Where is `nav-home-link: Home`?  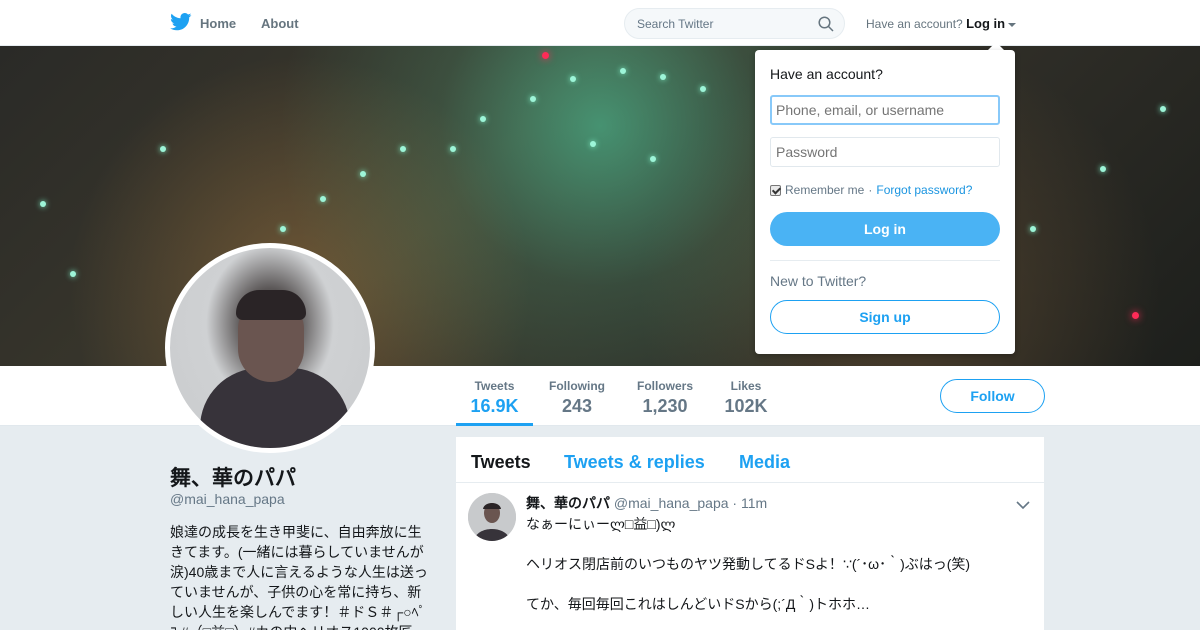 nav-home-link: Home is located at coordinates (203, 23).